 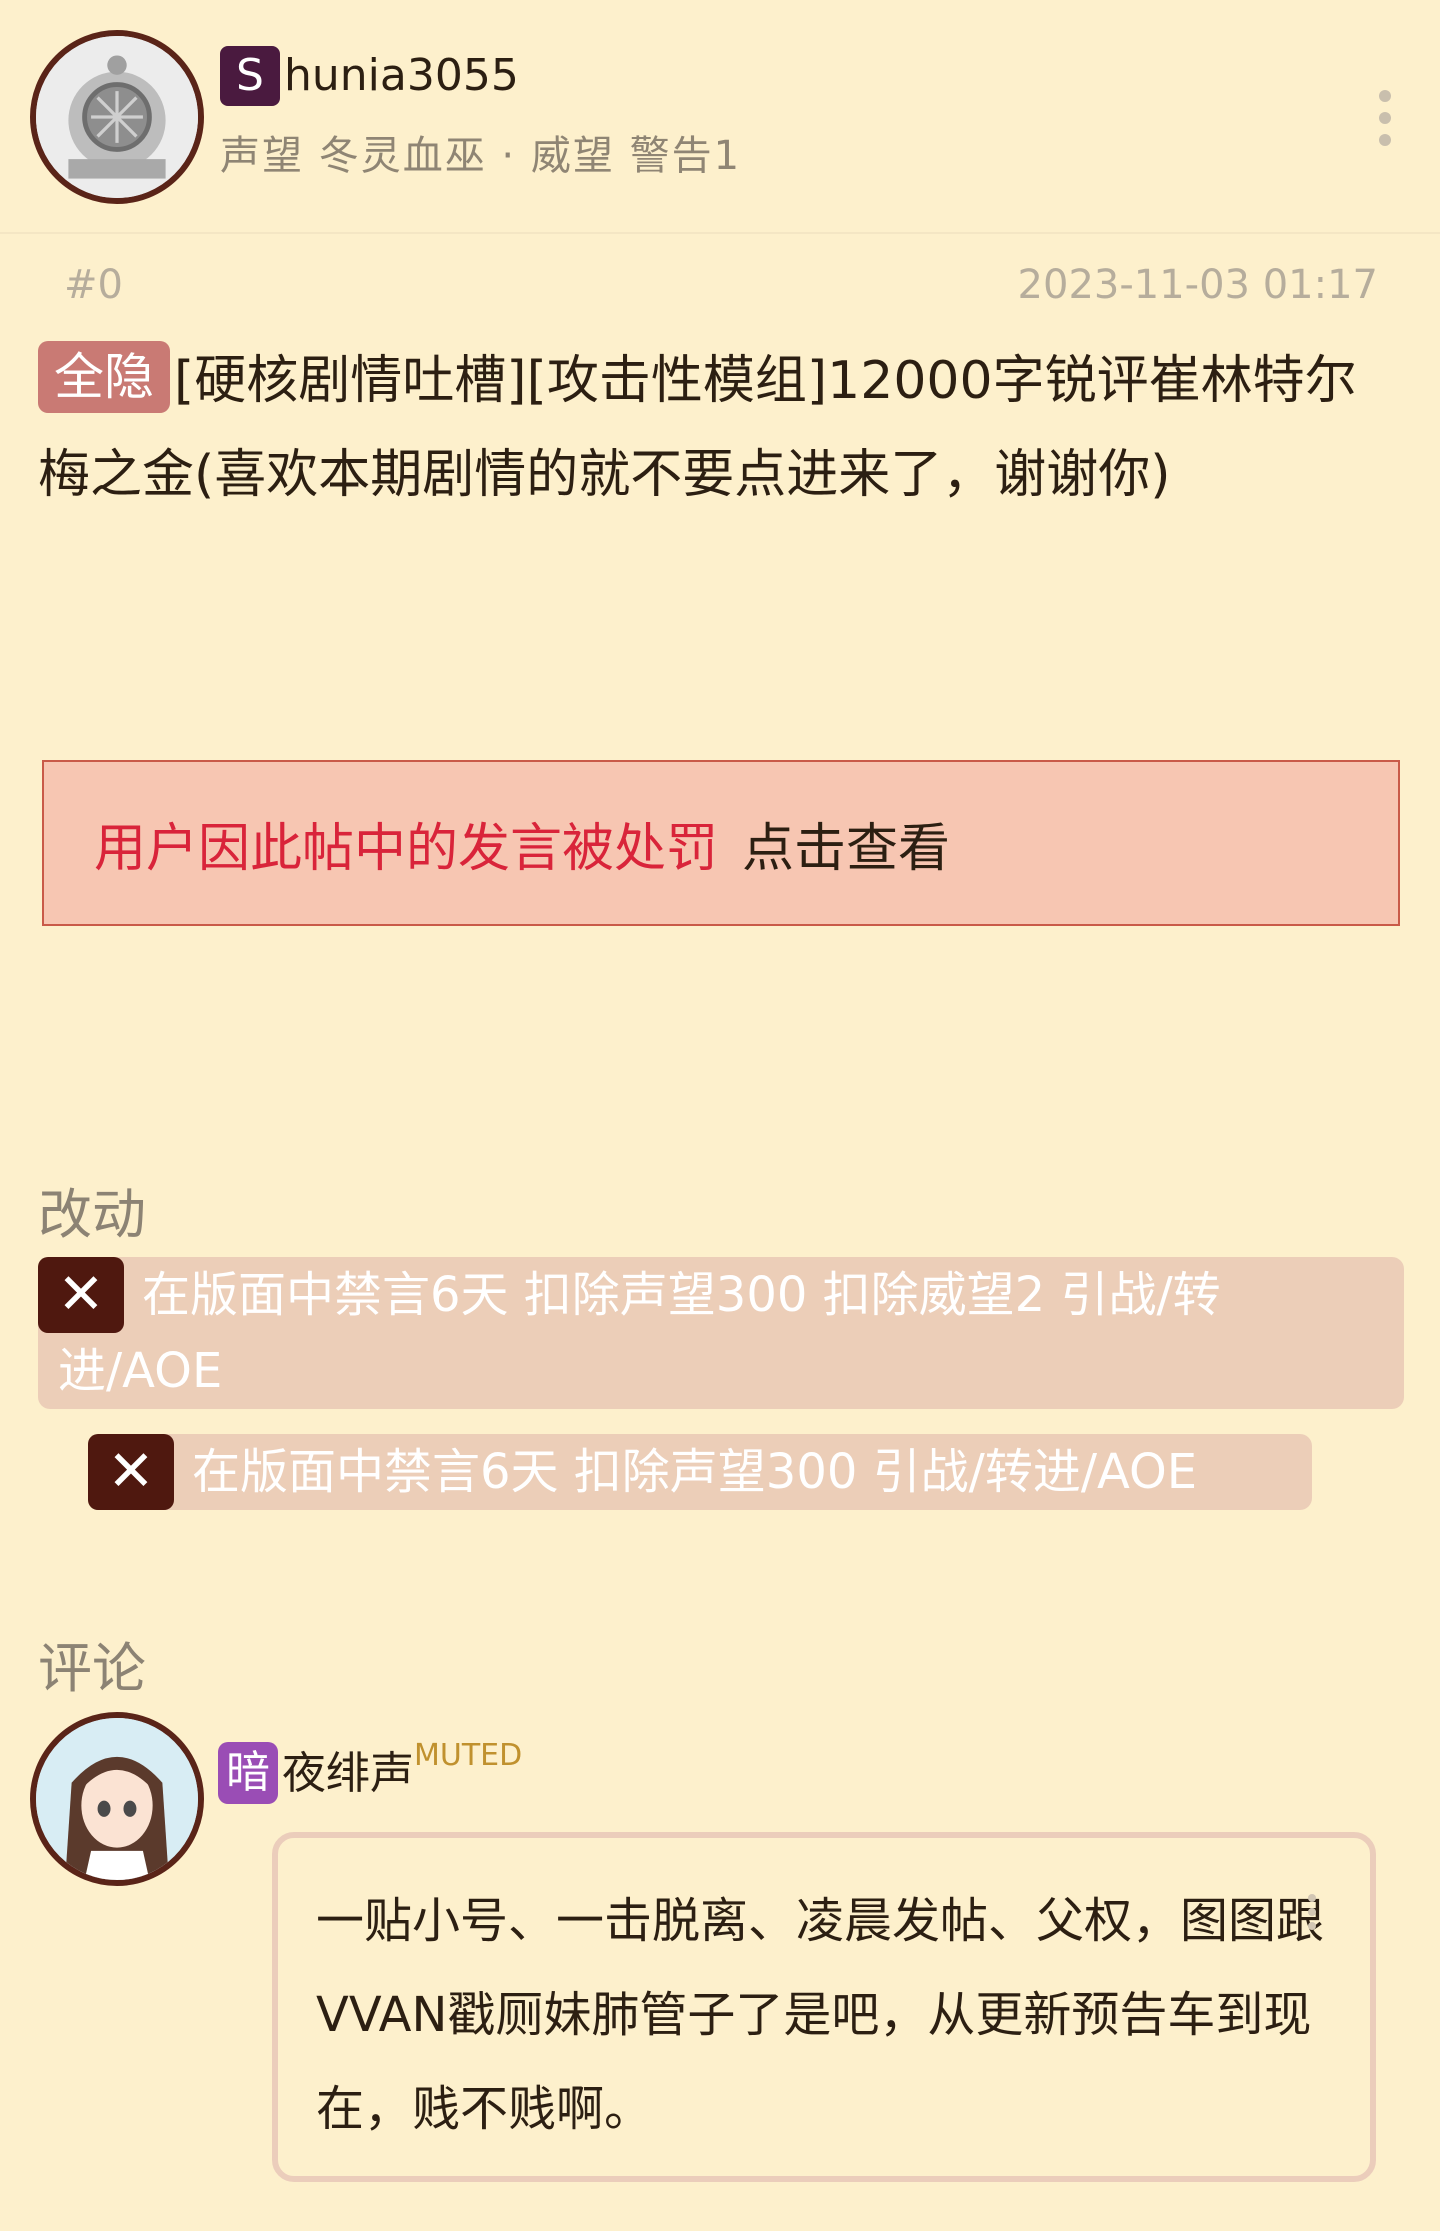 I want to click on moderation-text-continued: 进/AOE, so click(x=140, y=1371).